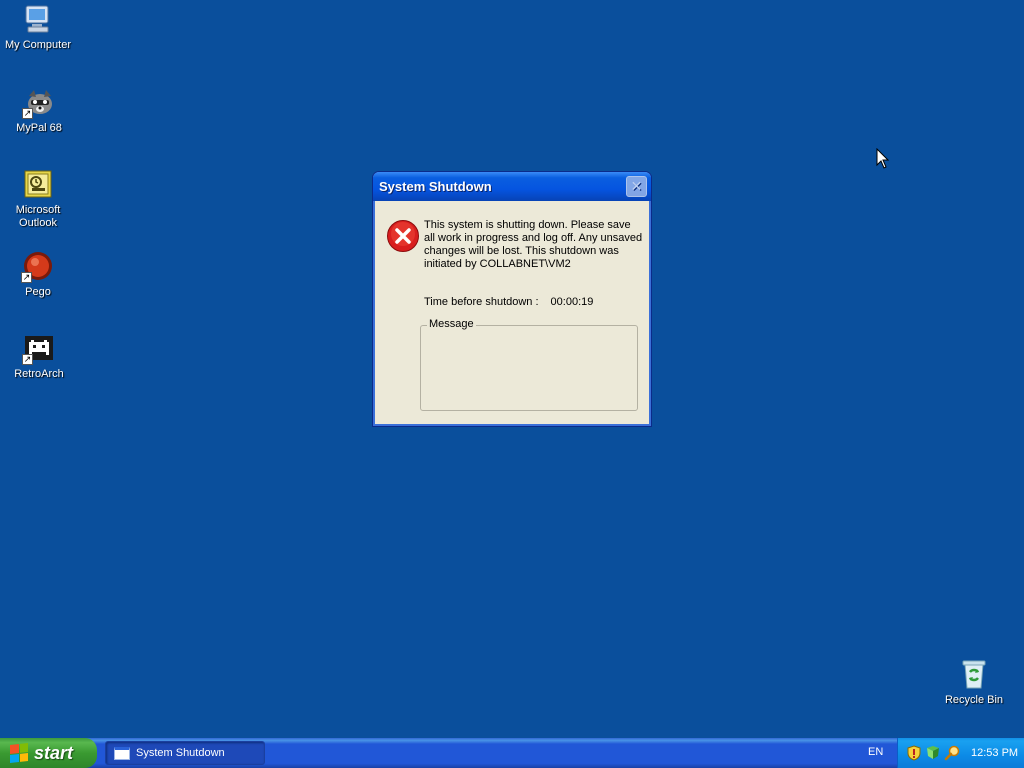 The height and width of the screenshot is (768, 1024). I want to click on message-groupbox: Message, so click(529, 364).